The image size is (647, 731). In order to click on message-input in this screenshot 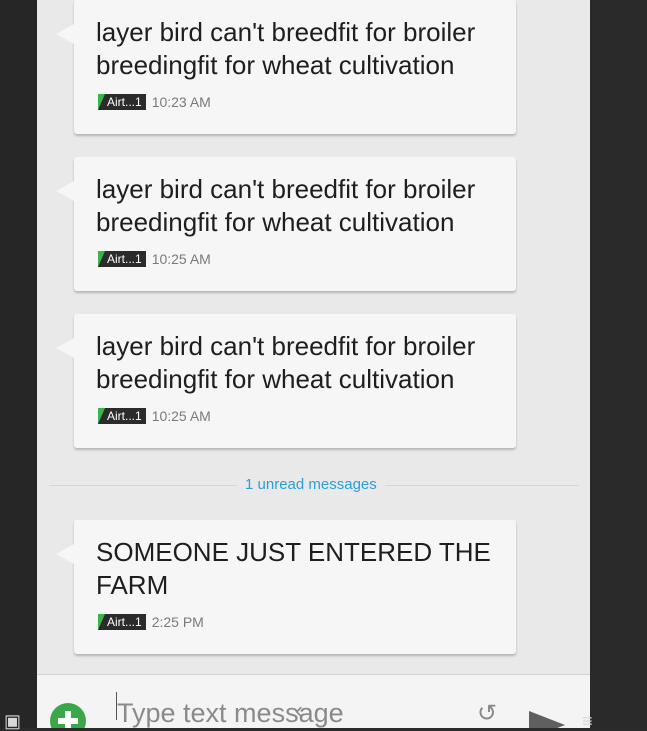, I will do `click(307, 711)`.